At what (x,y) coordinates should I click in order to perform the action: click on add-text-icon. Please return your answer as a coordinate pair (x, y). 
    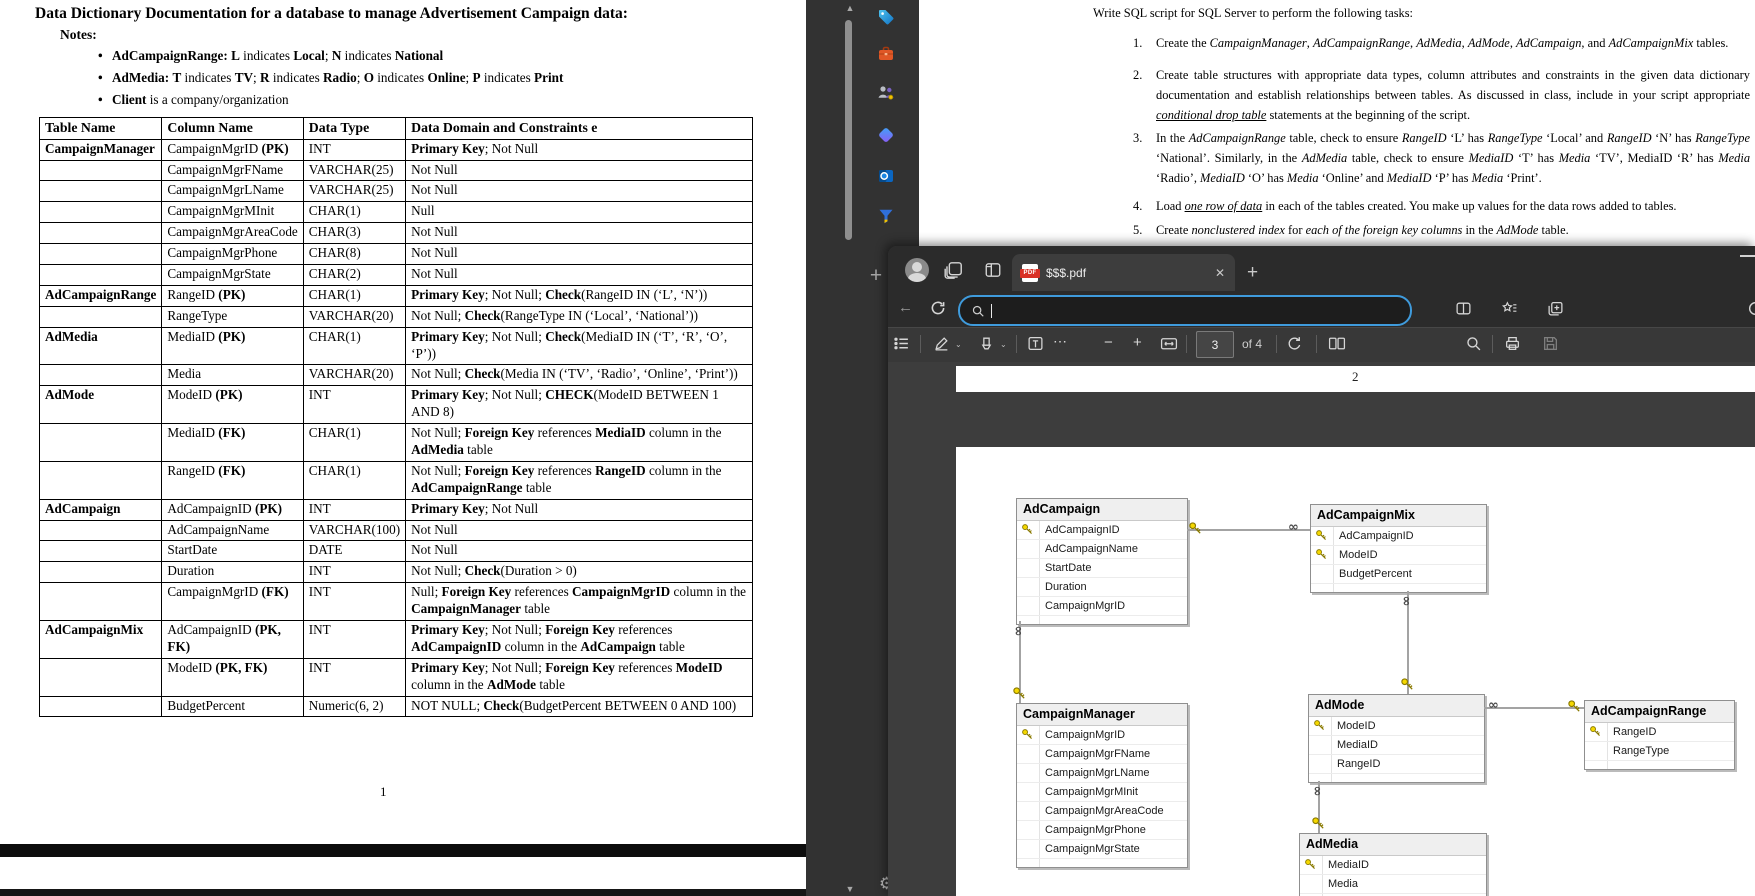
    Looking at the image, I should click on (1035, 343).